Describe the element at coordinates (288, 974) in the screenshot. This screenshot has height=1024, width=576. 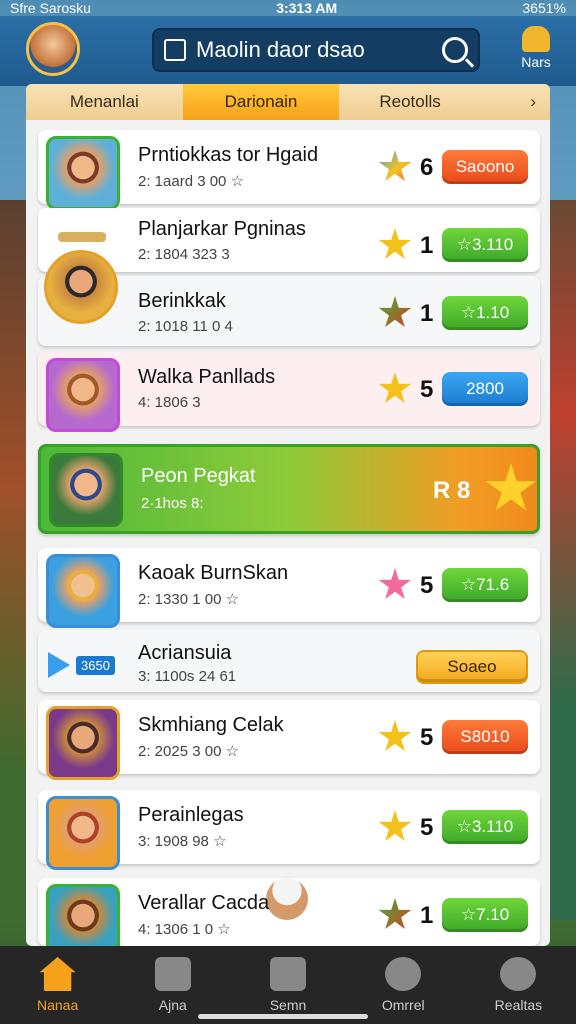
I see `list-icon` at that location.